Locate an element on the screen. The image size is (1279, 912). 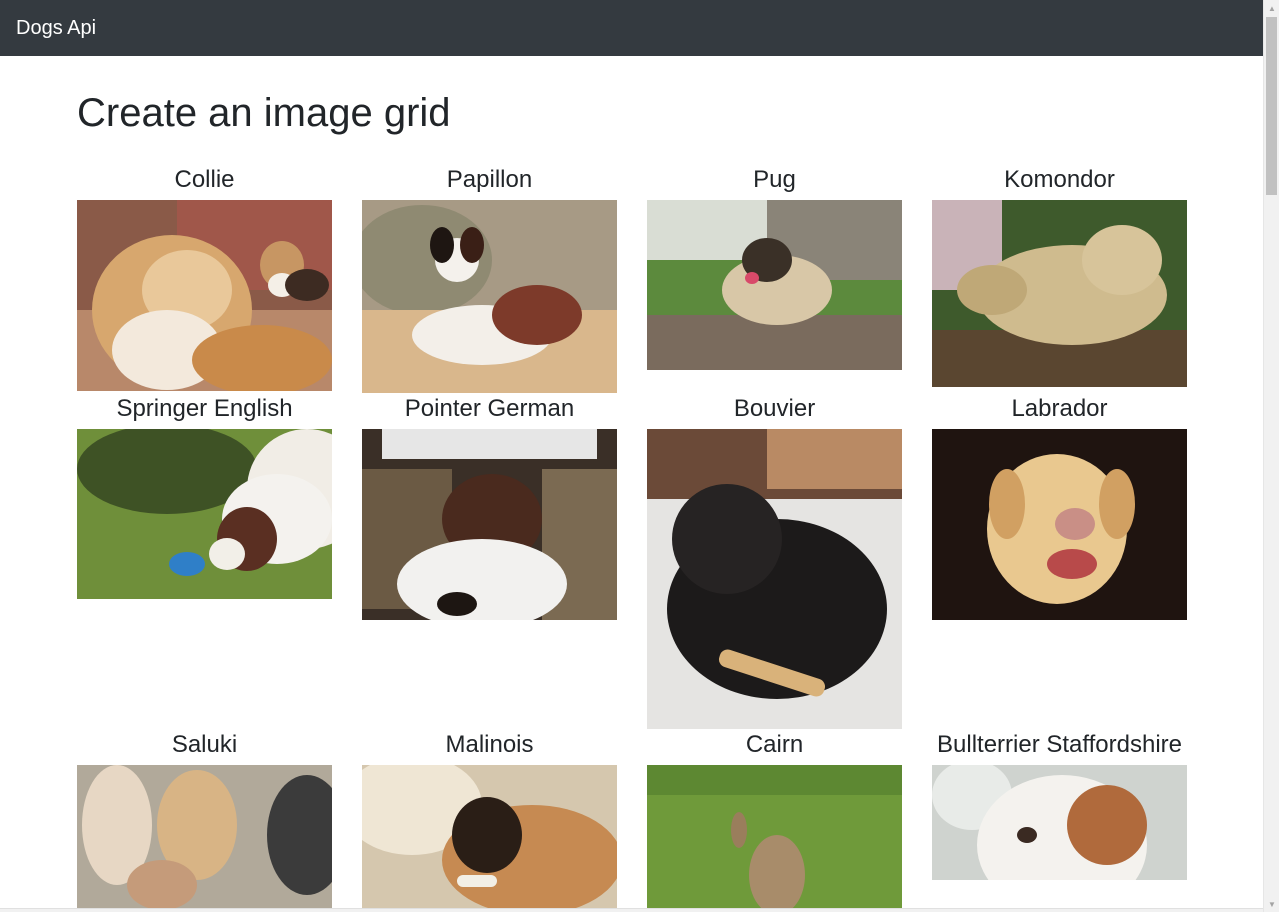
dog-card-springer-english: Springer English is located at coordinates (204, 497).